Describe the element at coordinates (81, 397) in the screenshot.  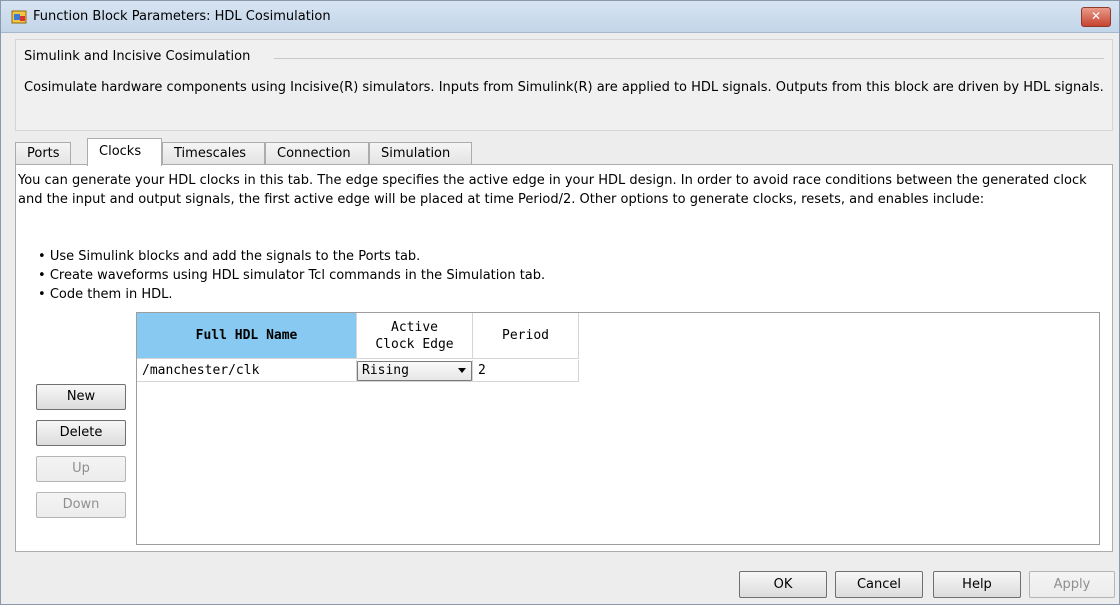
I see `new-button: New` at that location.